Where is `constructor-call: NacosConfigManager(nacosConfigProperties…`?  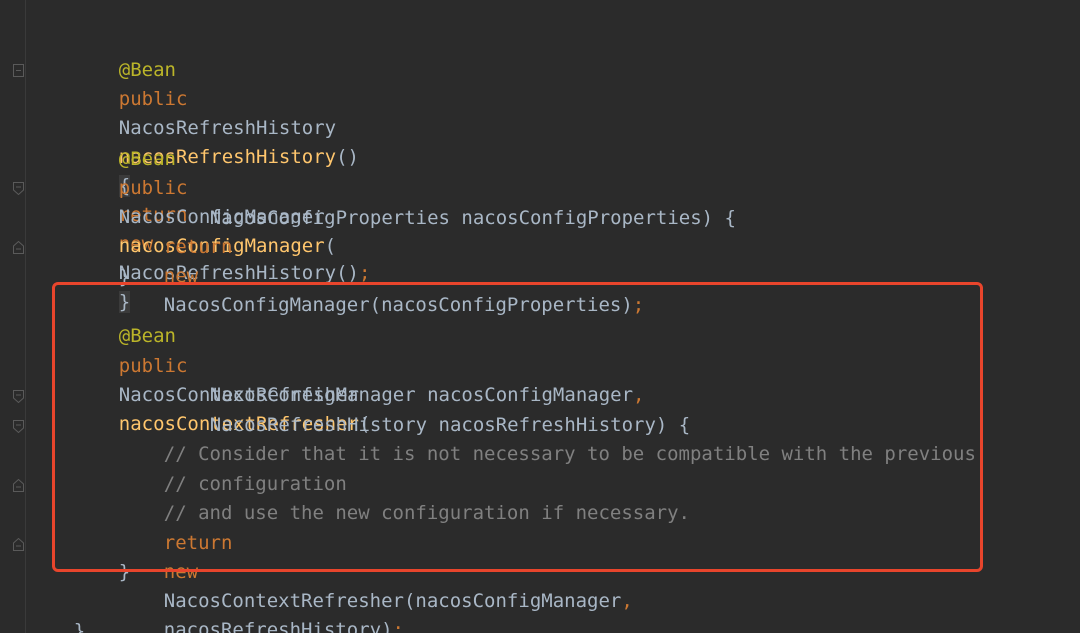
constructor-call: NacosConfigManager(nacosConfigProperties… is located at coordinates (398, 305).